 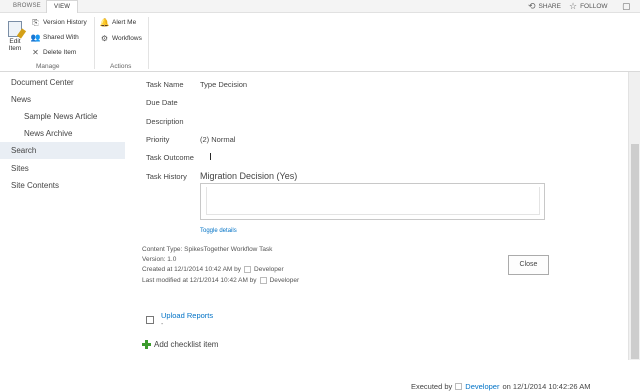 I want to click on bell-icon: 🔔, so click(x=104, y=22).